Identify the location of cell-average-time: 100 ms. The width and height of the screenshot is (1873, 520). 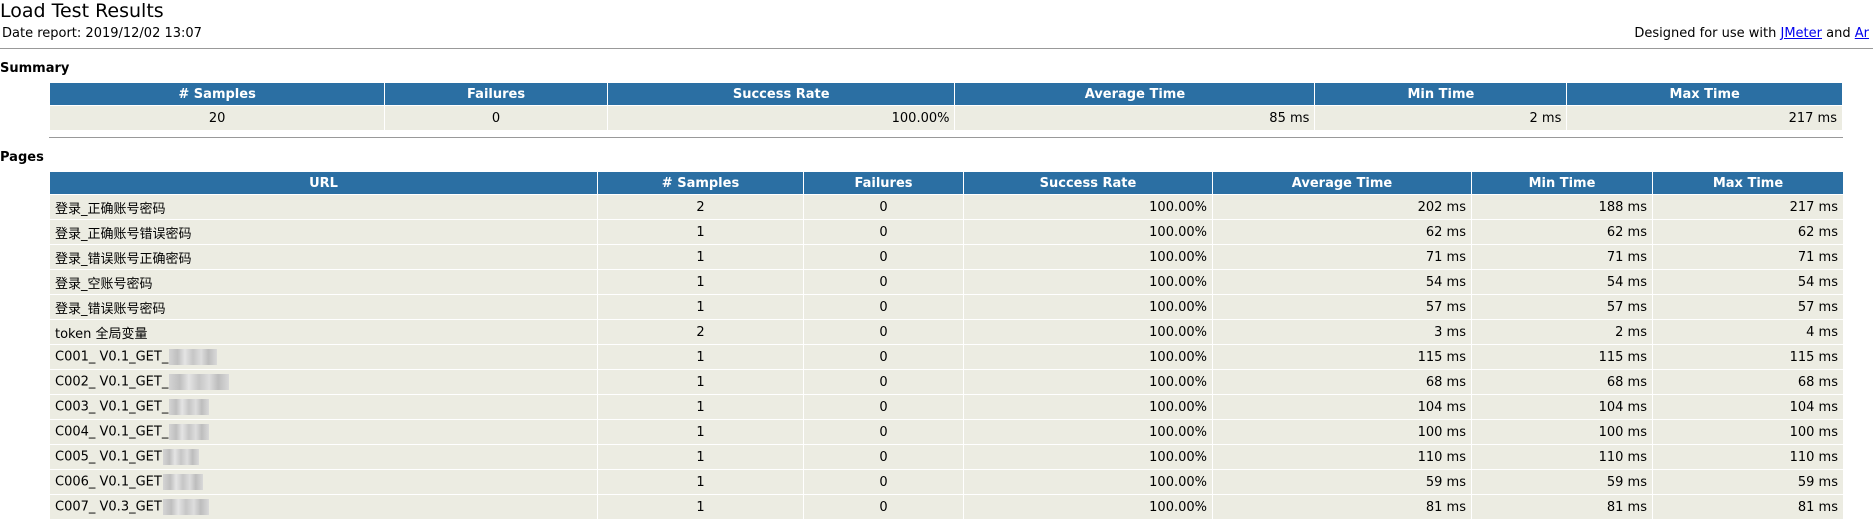
(1342, 432).